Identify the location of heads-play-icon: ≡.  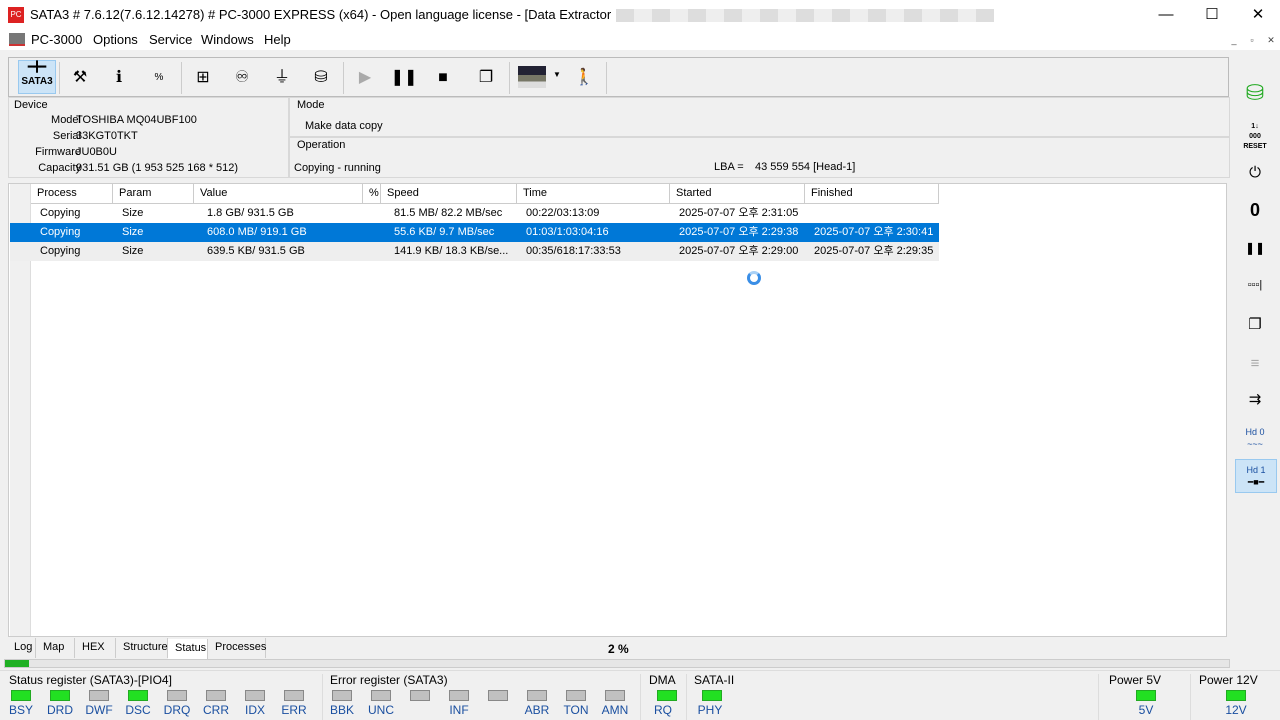
(1255, 364).